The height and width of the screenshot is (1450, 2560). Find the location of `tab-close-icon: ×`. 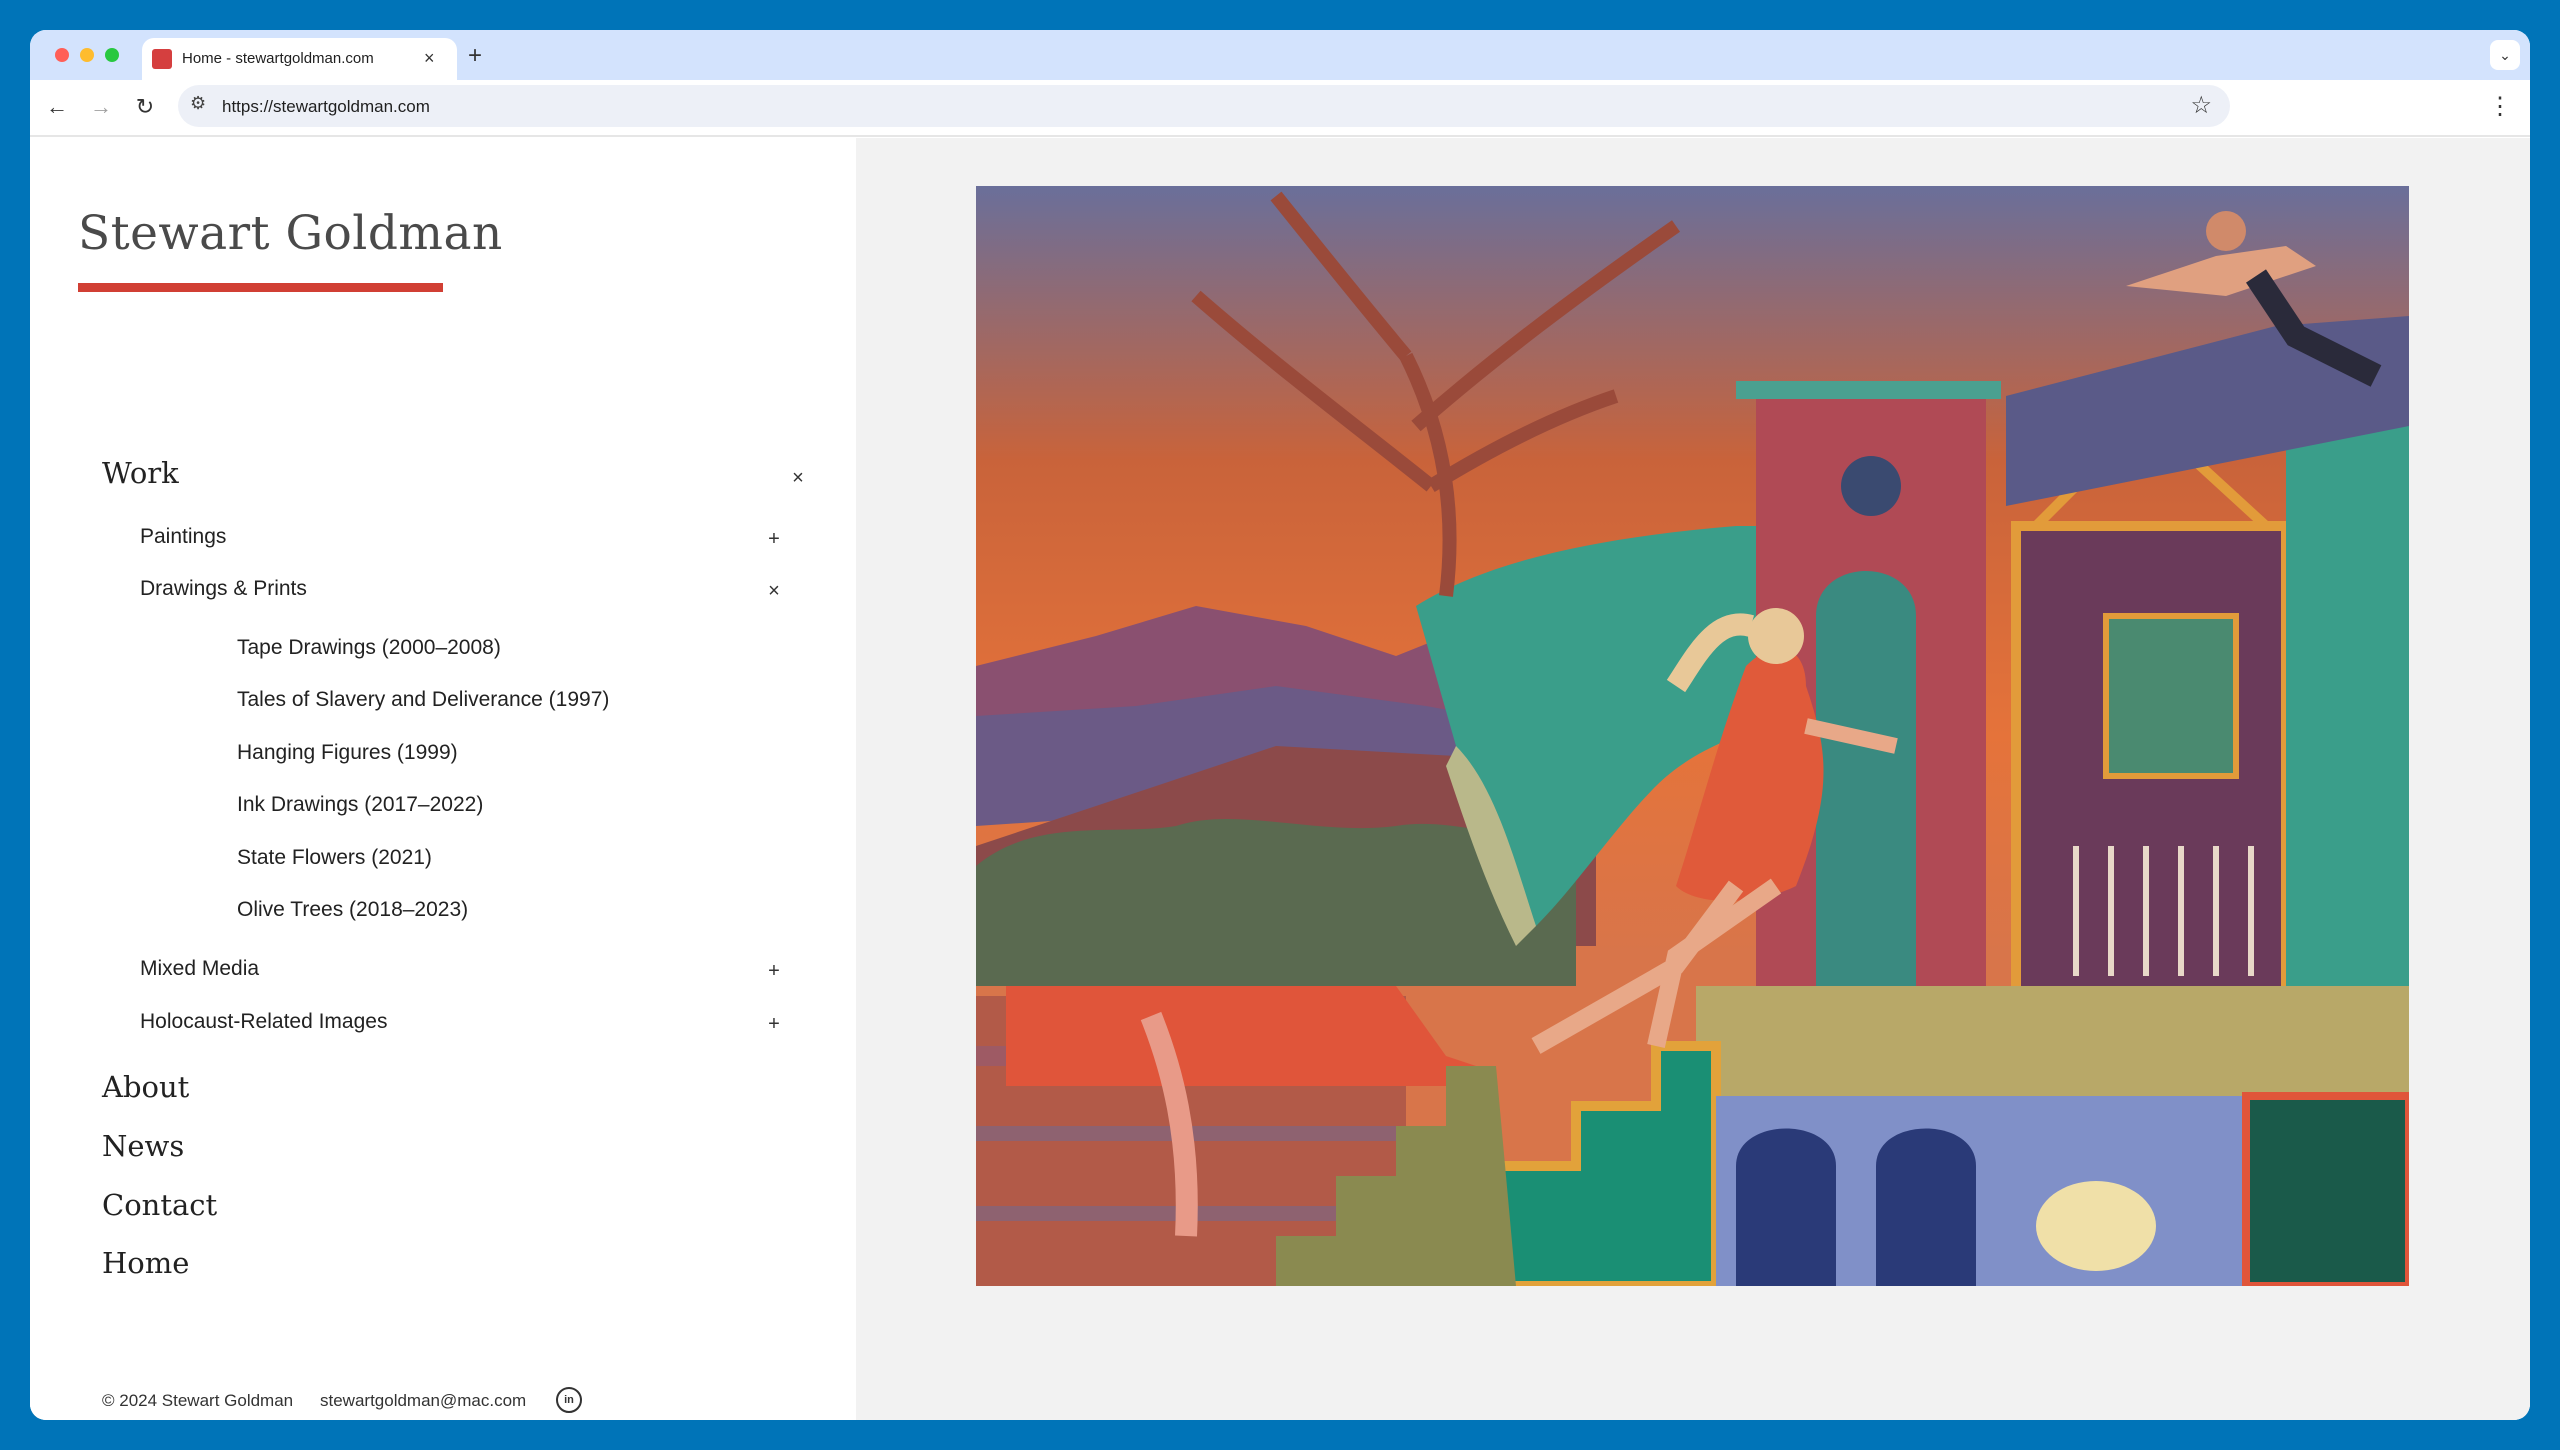

tab-close-icon: × is located at coordinates (429, 58).